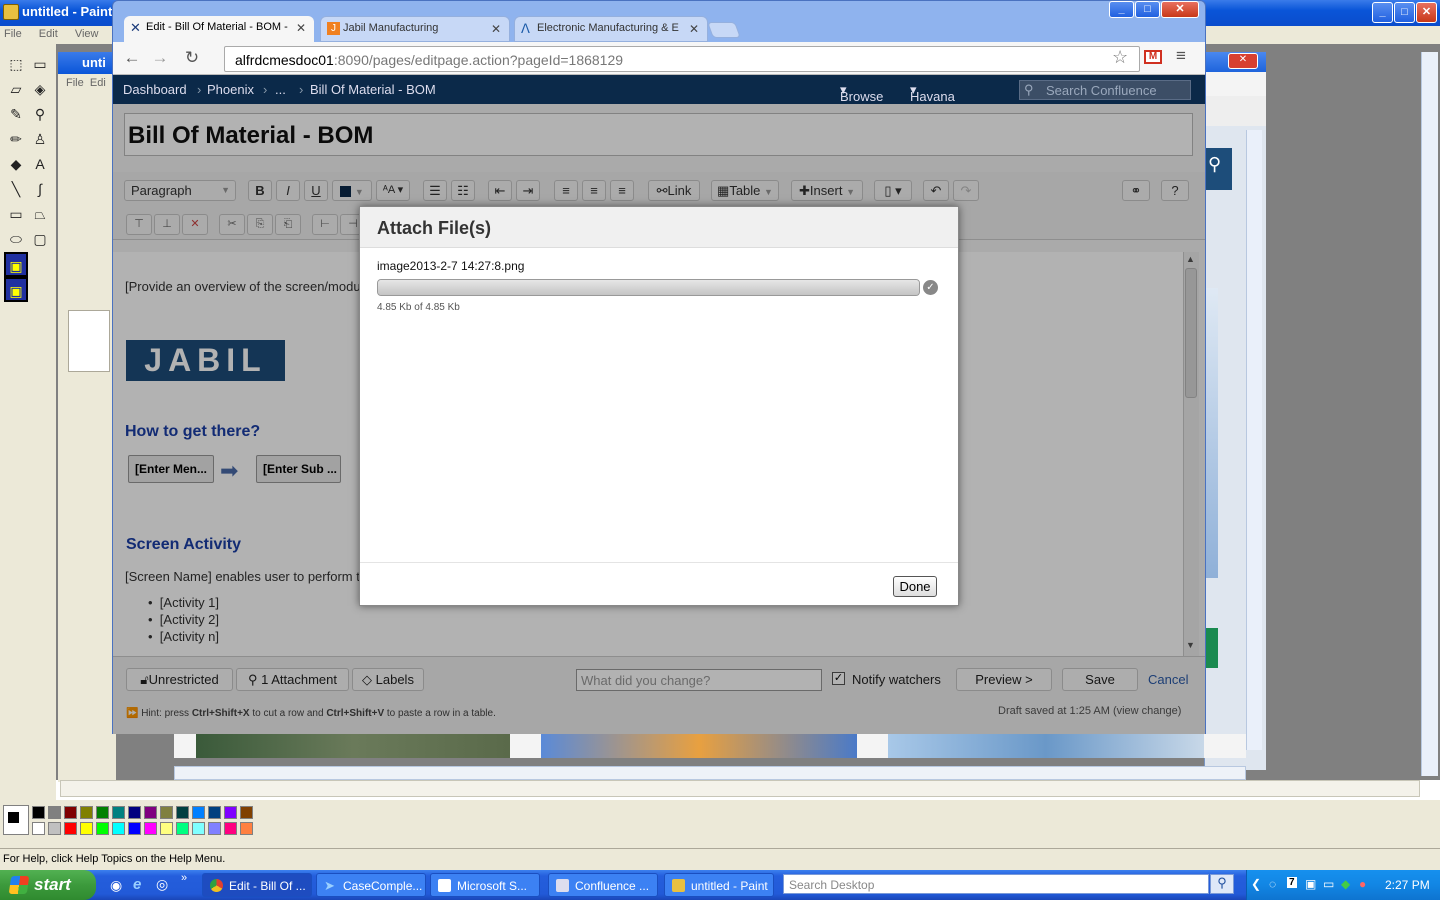 The image size is (1440, 900). I want to click on quicklaunch-more-icon: », so click(184, 878).